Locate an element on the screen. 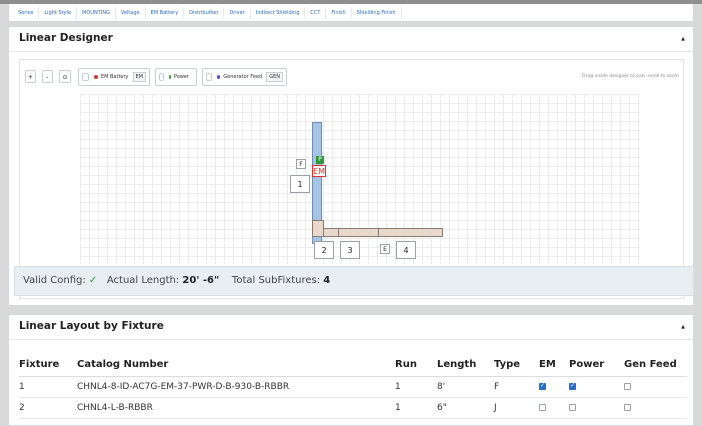 This screenshot has width=702, height=426. em-battery-label: EM Battery is located at coordinates (114, 77).